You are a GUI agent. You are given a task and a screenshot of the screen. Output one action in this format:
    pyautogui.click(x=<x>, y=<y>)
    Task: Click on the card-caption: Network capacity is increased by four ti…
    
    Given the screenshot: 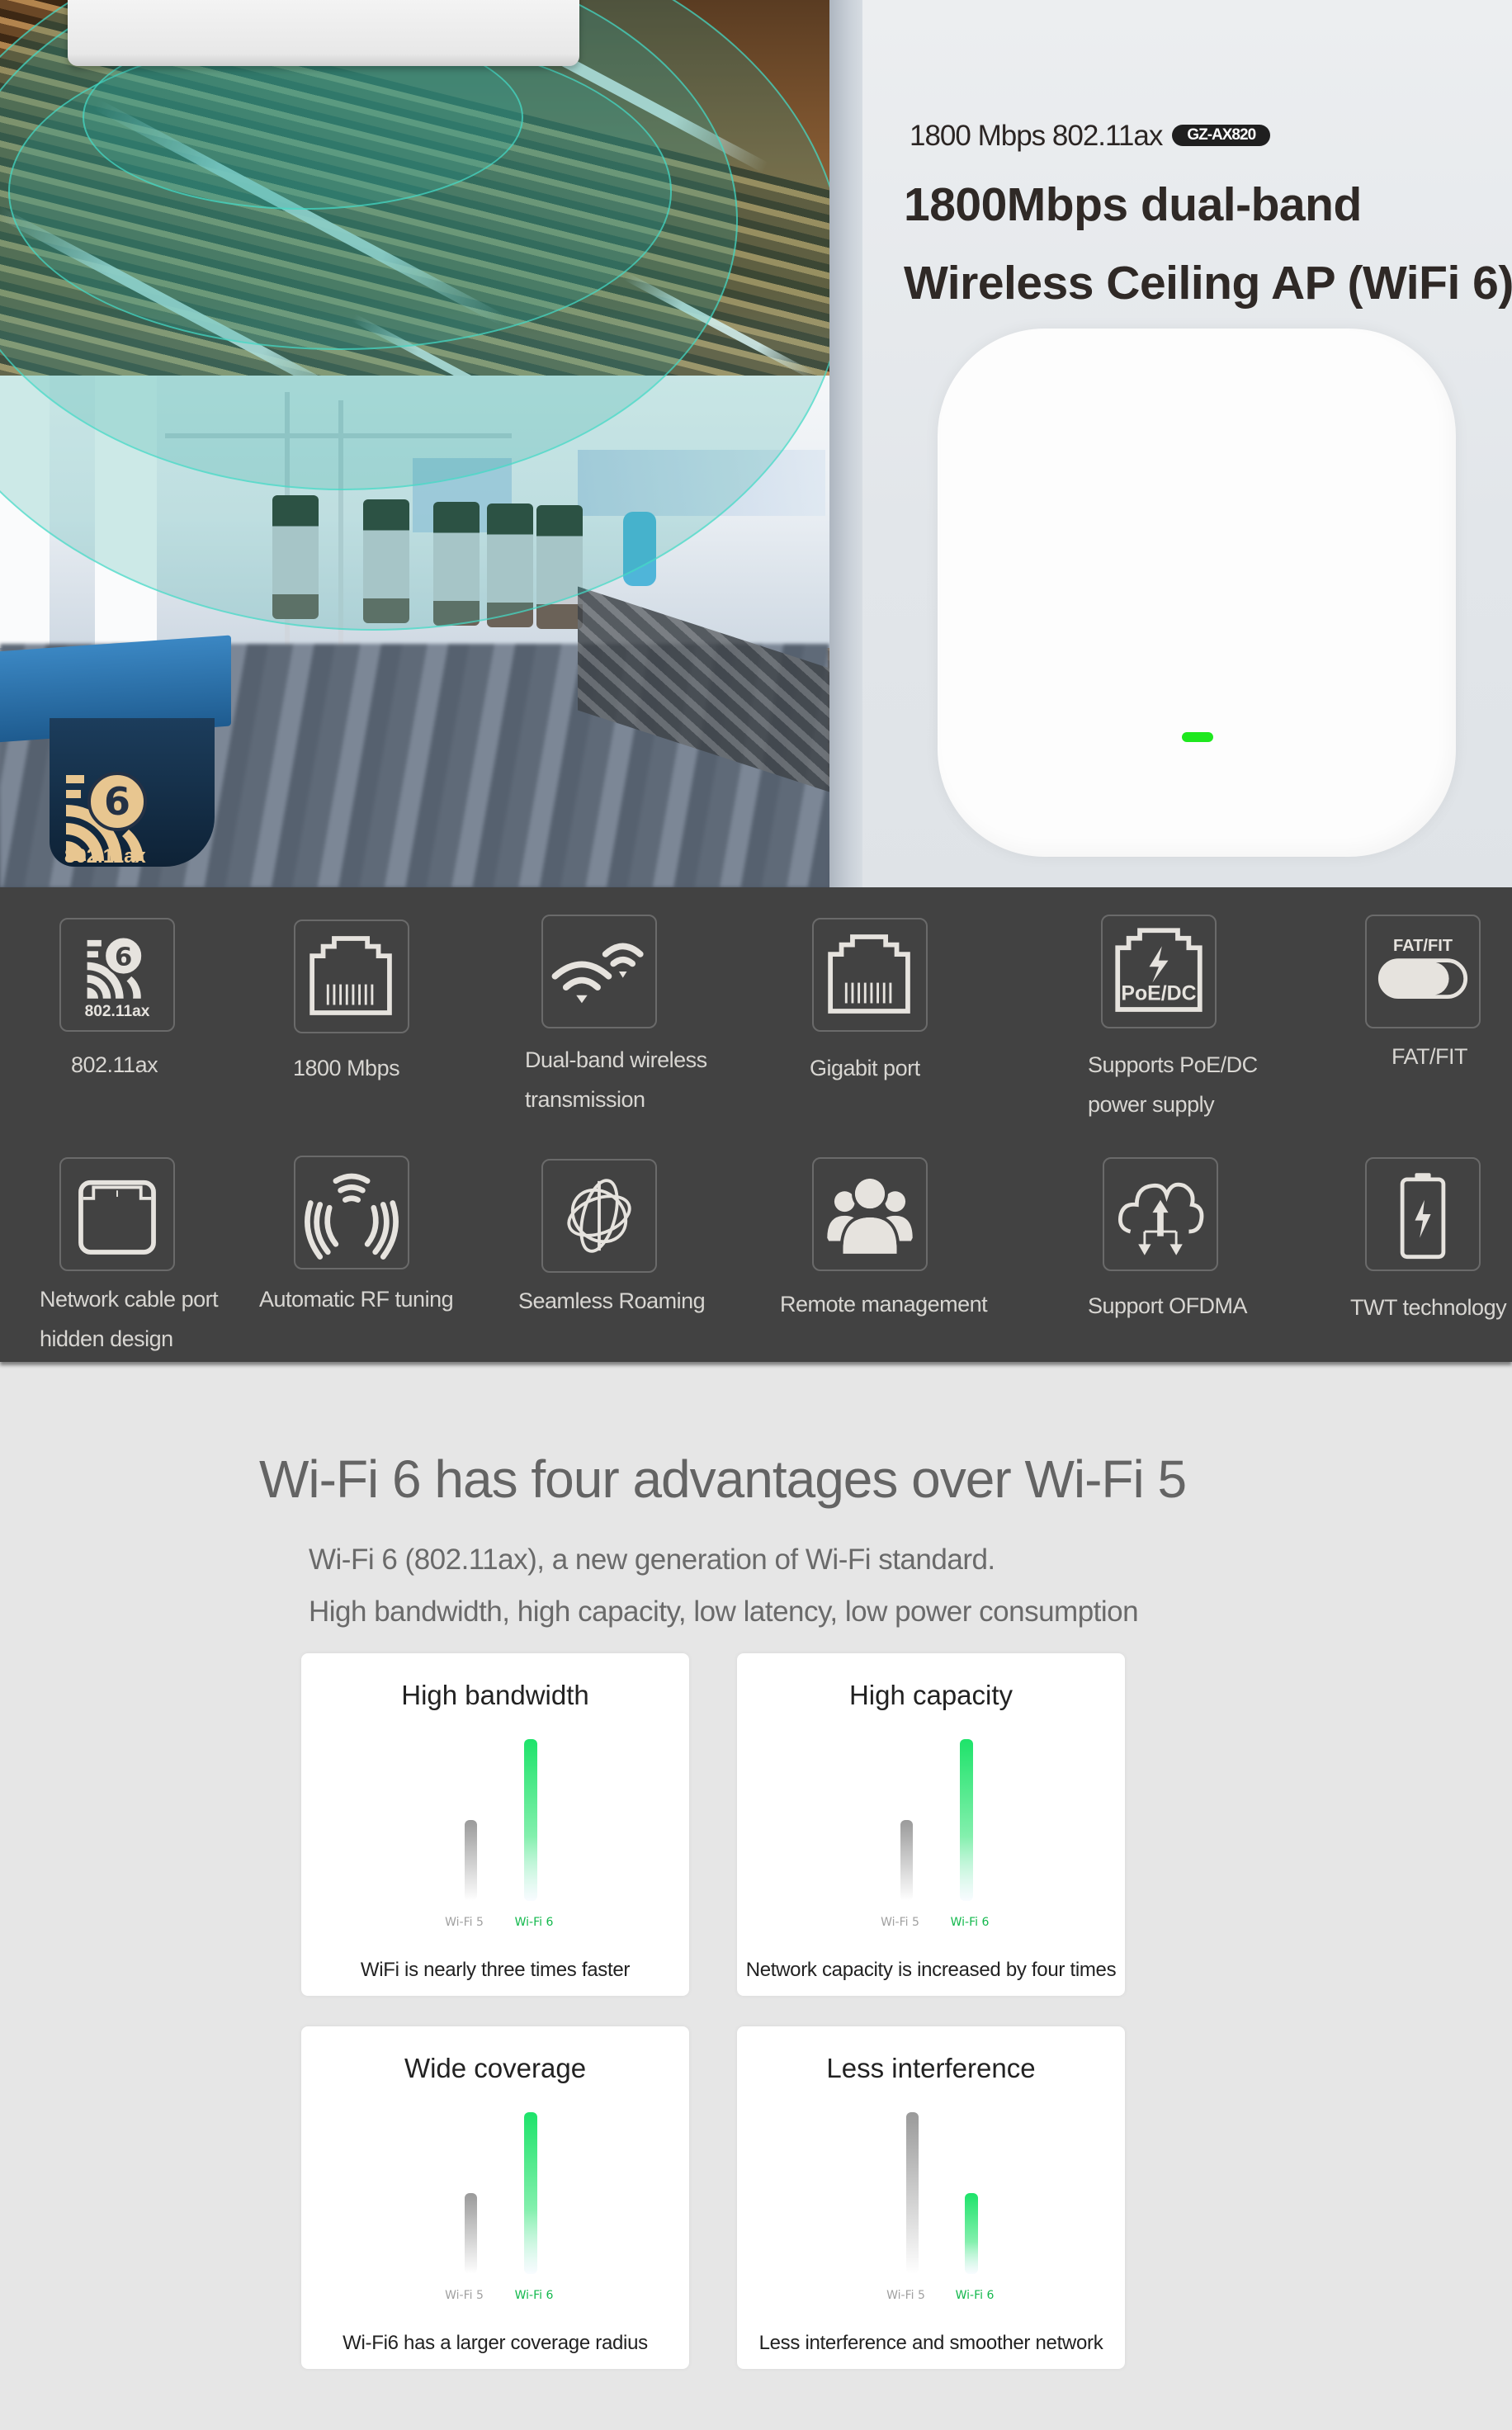 What is the action you would take?
    pyautogui.click(x=931, y=1970)
    